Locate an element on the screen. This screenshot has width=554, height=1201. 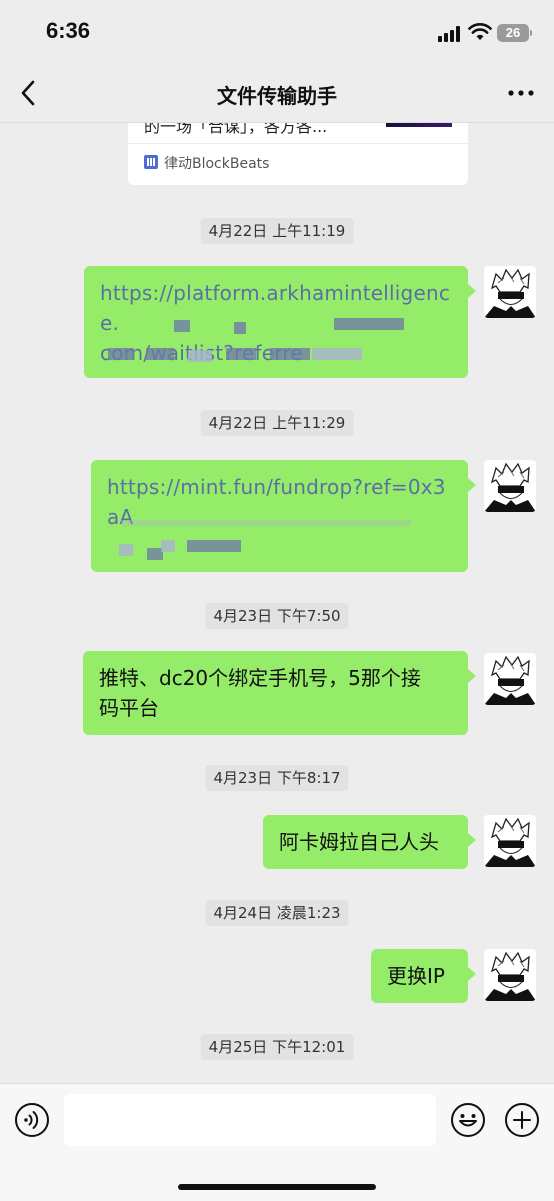
message-bubble-text: 推特、dc20个绑定手机号，5那个接 码平台 is located at coordinates (279, 693).